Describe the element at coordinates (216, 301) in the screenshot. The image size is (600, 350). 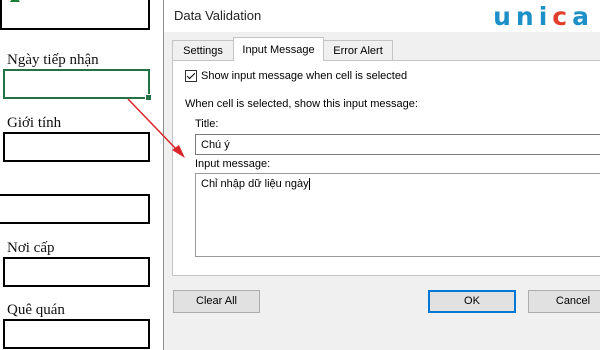
I see `clear-all-button: Clear All` at that location.